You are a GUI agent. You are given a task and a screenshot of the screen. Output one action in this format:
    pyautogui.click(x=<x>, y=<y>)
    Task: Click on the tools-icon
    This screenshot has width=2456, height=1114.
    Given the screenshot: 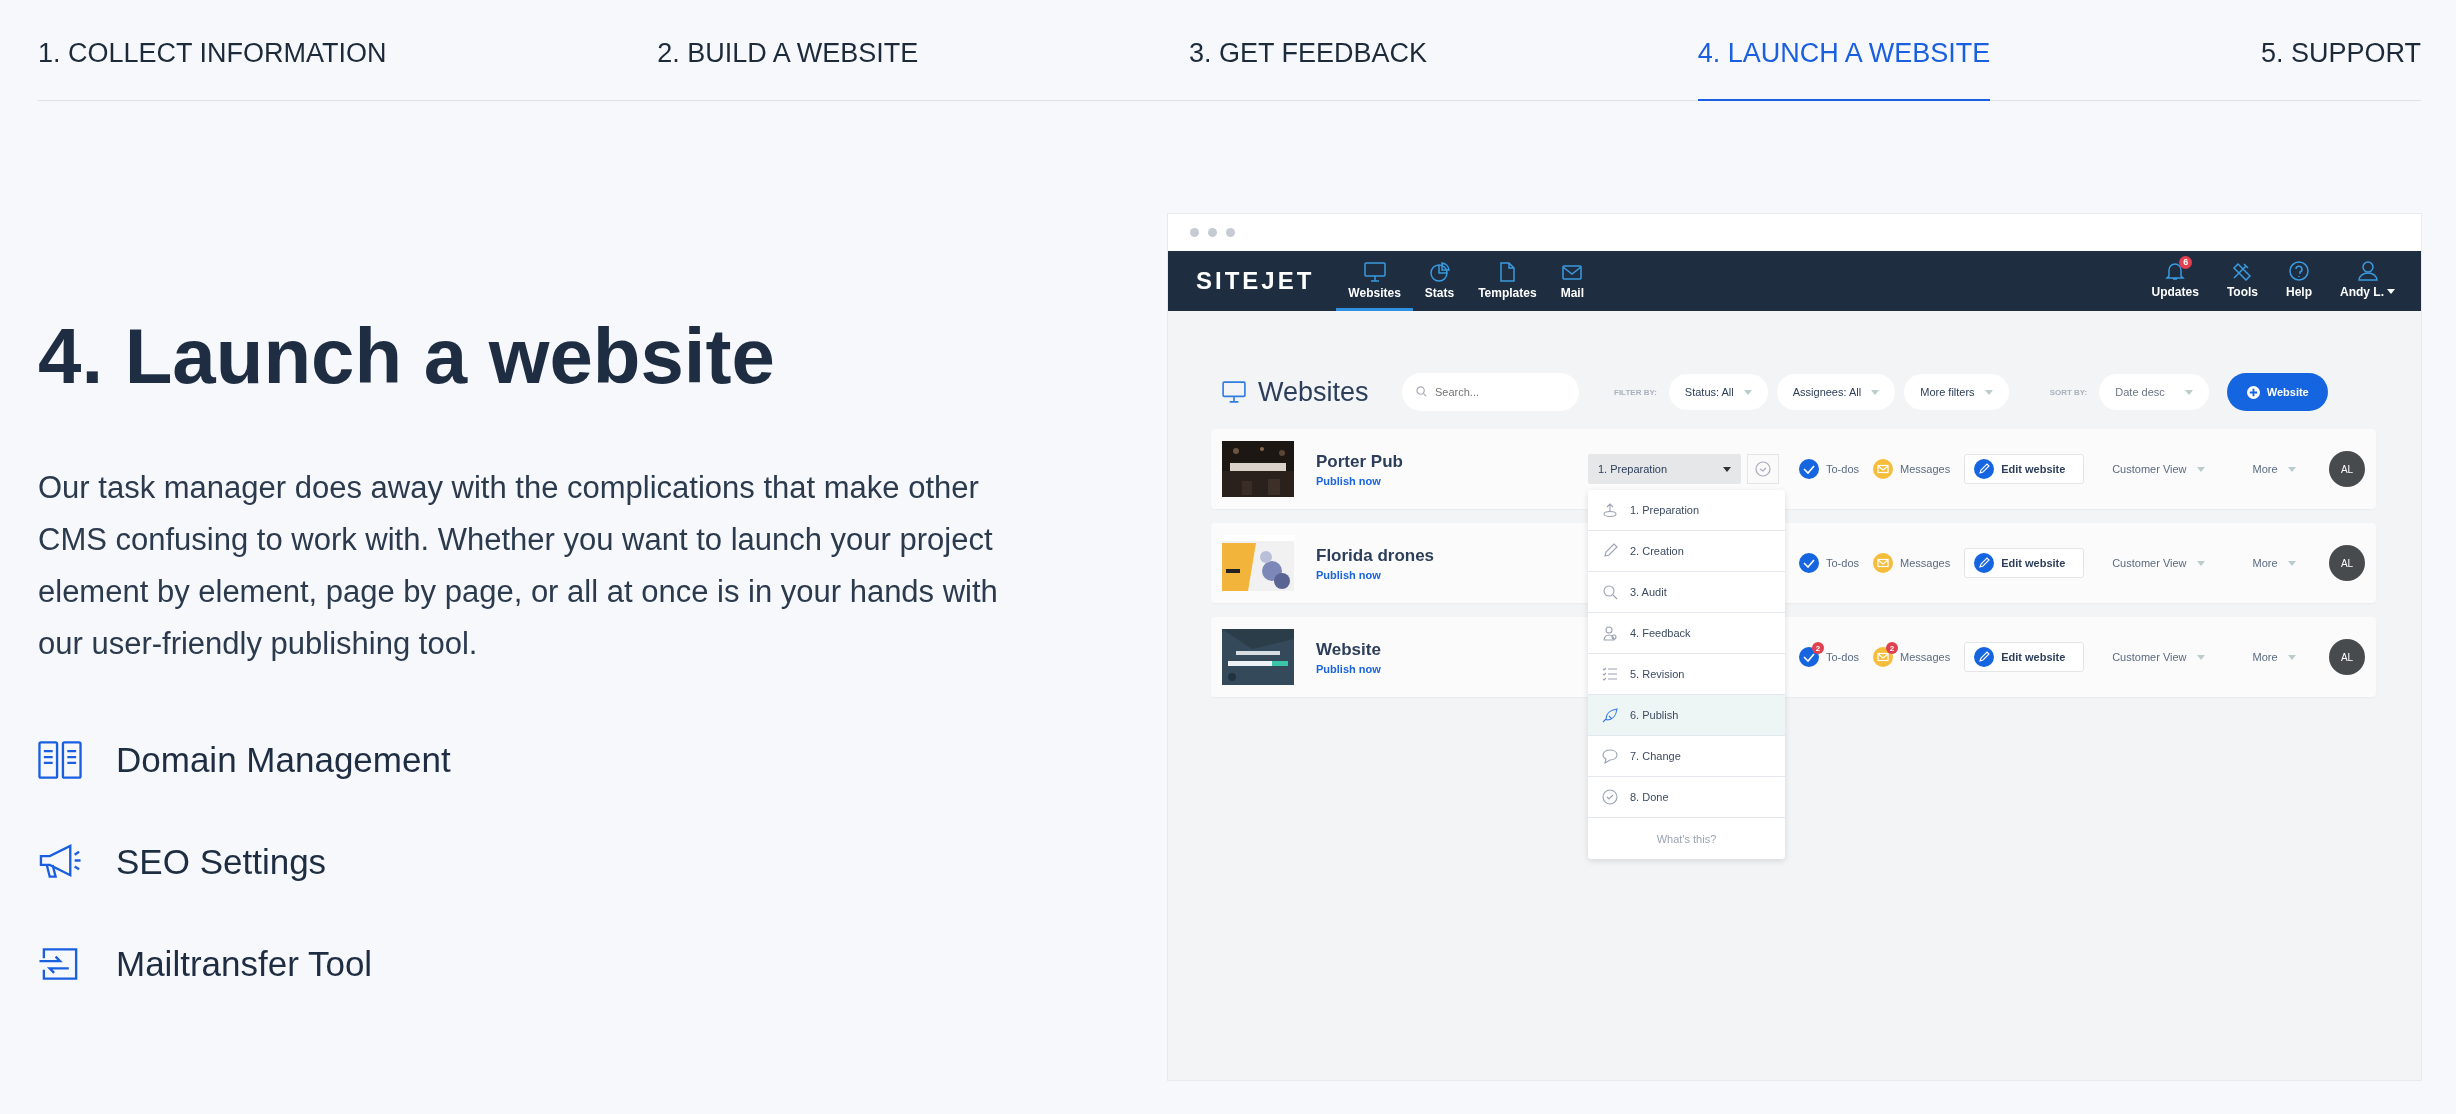 What is the action you would take?
    pyautogui.click(x=2242, y=270)
    